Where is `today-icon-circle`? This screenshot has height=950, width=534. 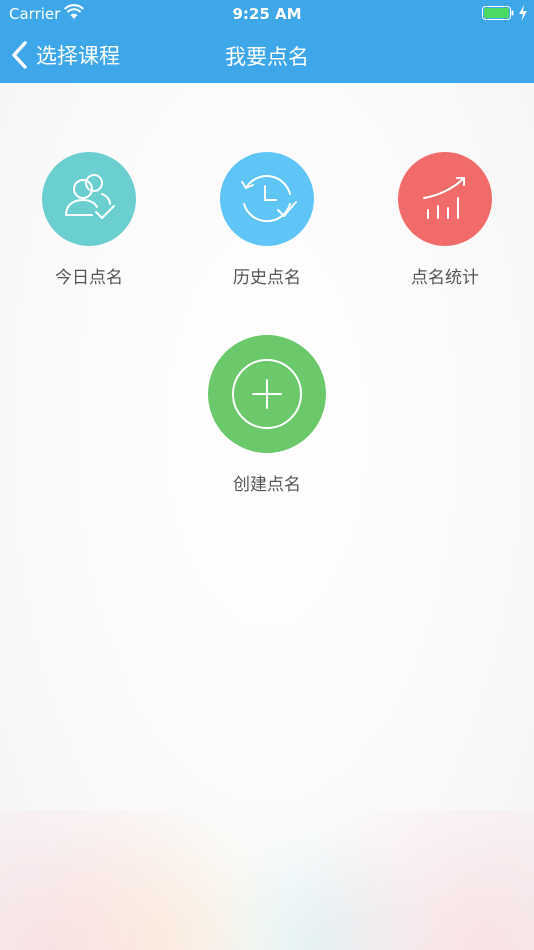 today-icon-circle is located at coordinates (89, 199).